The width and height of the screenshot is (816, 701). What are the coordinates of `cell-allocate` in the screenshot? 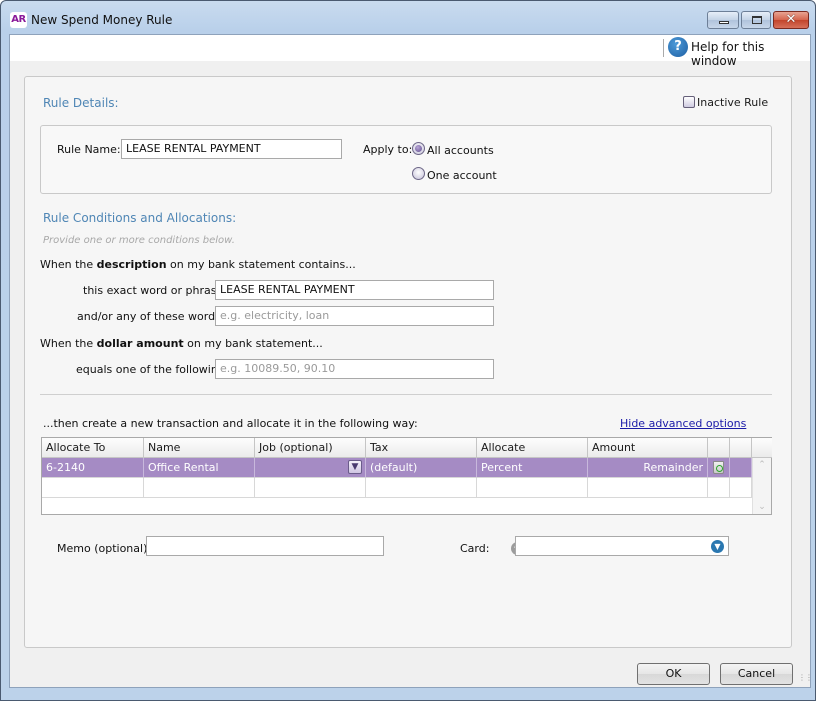 It's located at (532, 488).